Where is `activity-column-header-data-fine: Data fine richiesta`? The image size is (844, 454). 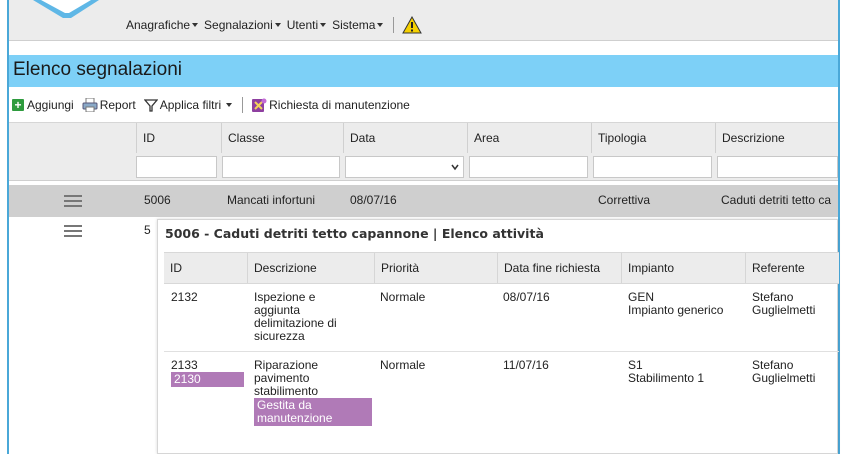 activity-column-header-data-fine: Data fine richiesta is located at coordinates (559, 268).